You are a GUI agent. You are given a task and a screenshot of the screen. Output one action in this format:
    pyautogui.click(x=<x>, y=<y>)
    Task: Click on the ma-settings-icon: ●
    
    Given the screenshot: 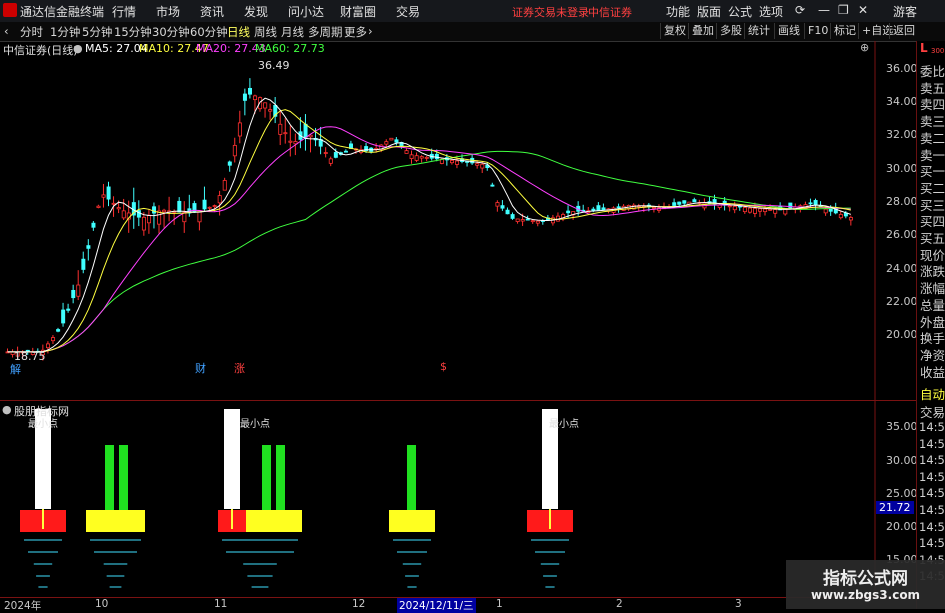 What is the action you would take?
    pyautogui.click(x=78, y=48)
    